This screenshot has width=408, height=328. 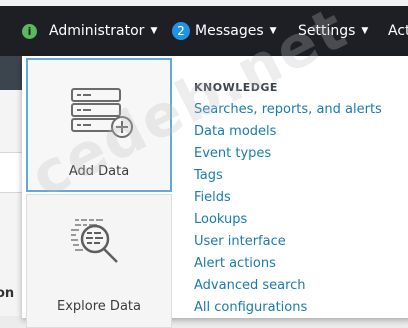 I want to click on link-searches-reports-alerts: Searches, reports, and alerts, so click(x=288, y=109).